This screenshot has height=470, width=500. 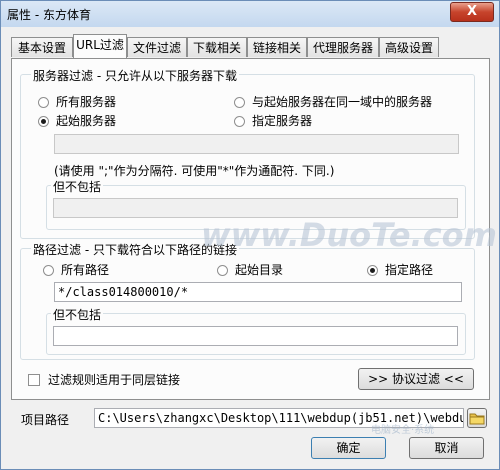 I want to click on radio-label: 所有路径, so click(x=85, y=270).